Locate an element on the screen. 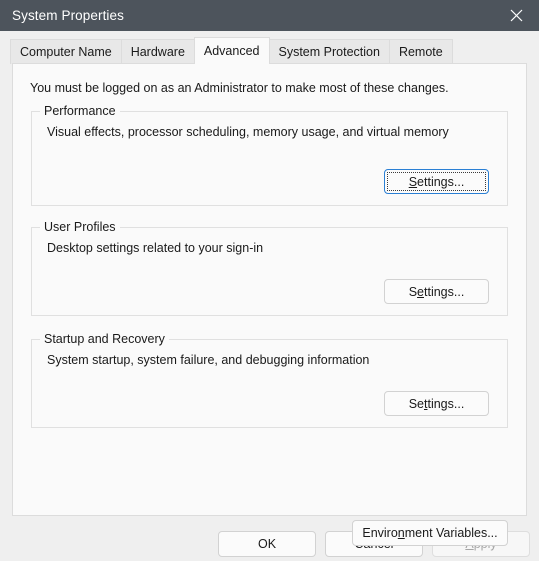 This screenshot has height=561, width=539. tab-hardware: Hardware is located at coordinates (157, 51).